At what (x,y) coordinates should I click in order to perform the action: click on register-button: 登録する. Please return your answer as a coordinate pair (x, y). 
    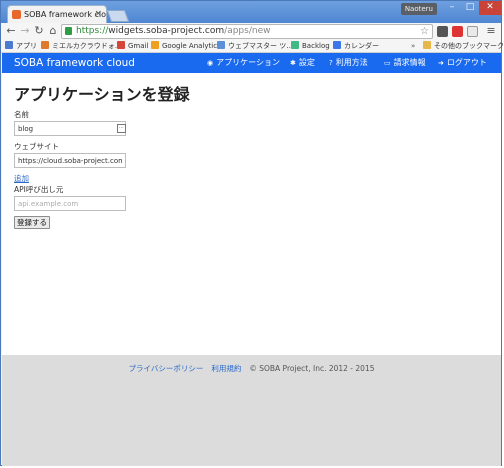
    Looking at the image, I should click on (32, 222).